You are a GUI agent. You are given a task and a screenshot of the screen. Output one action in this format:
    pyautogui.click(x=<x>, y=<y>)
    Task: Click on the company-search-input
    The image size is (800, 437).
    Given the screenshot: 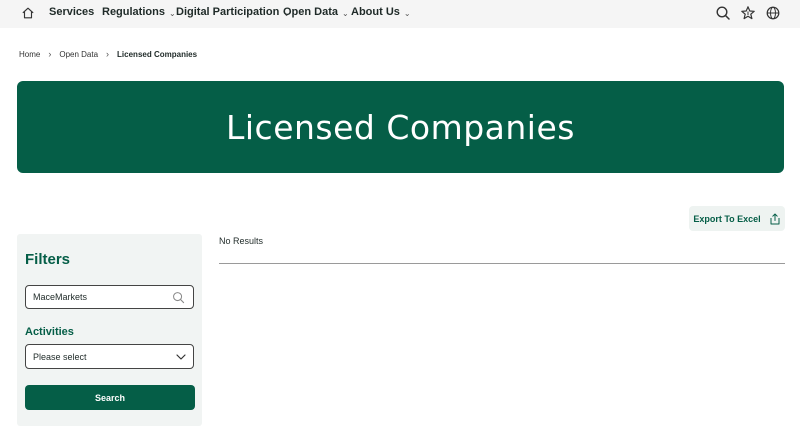 What is the action you would take?
    pyautogui.click(x=103, y=297)
    